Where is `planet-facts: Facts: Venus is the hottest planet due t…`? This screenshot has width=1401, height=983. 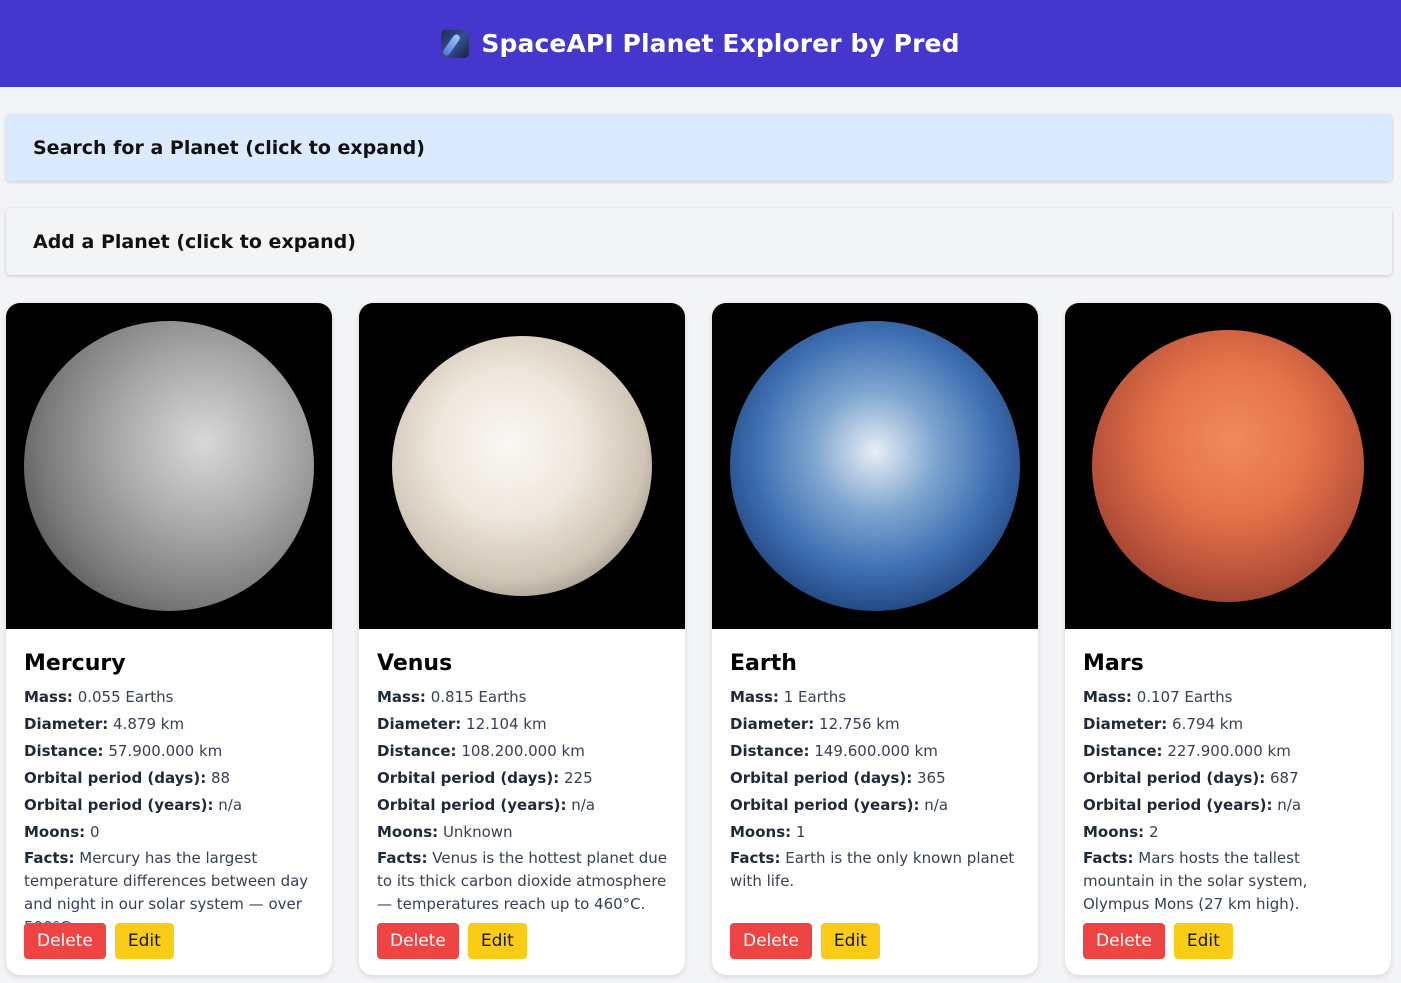
planet-facts: Facts: Venus is the hottest planet due t… is located at coordinates (522, 881).